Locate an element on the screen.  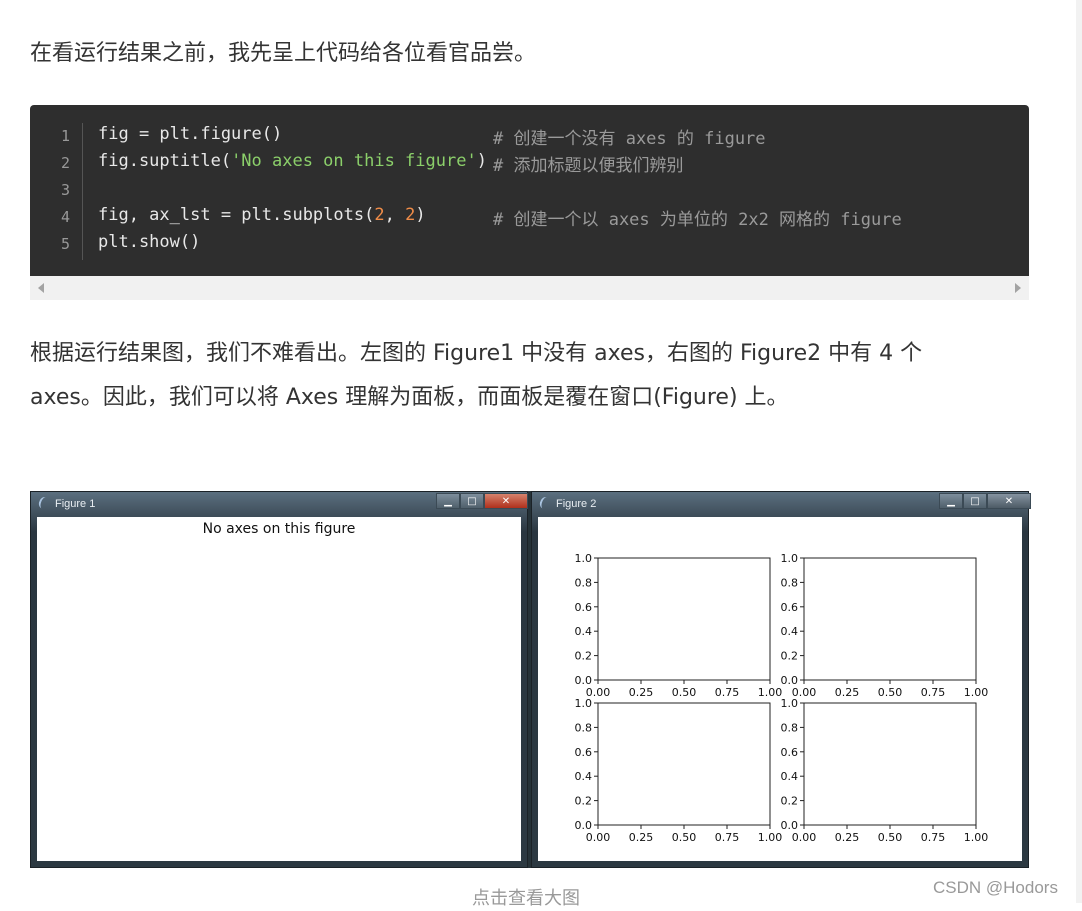
code-token: fig, ax_lst = plt.subplots( is located at coordinates (236, 215).